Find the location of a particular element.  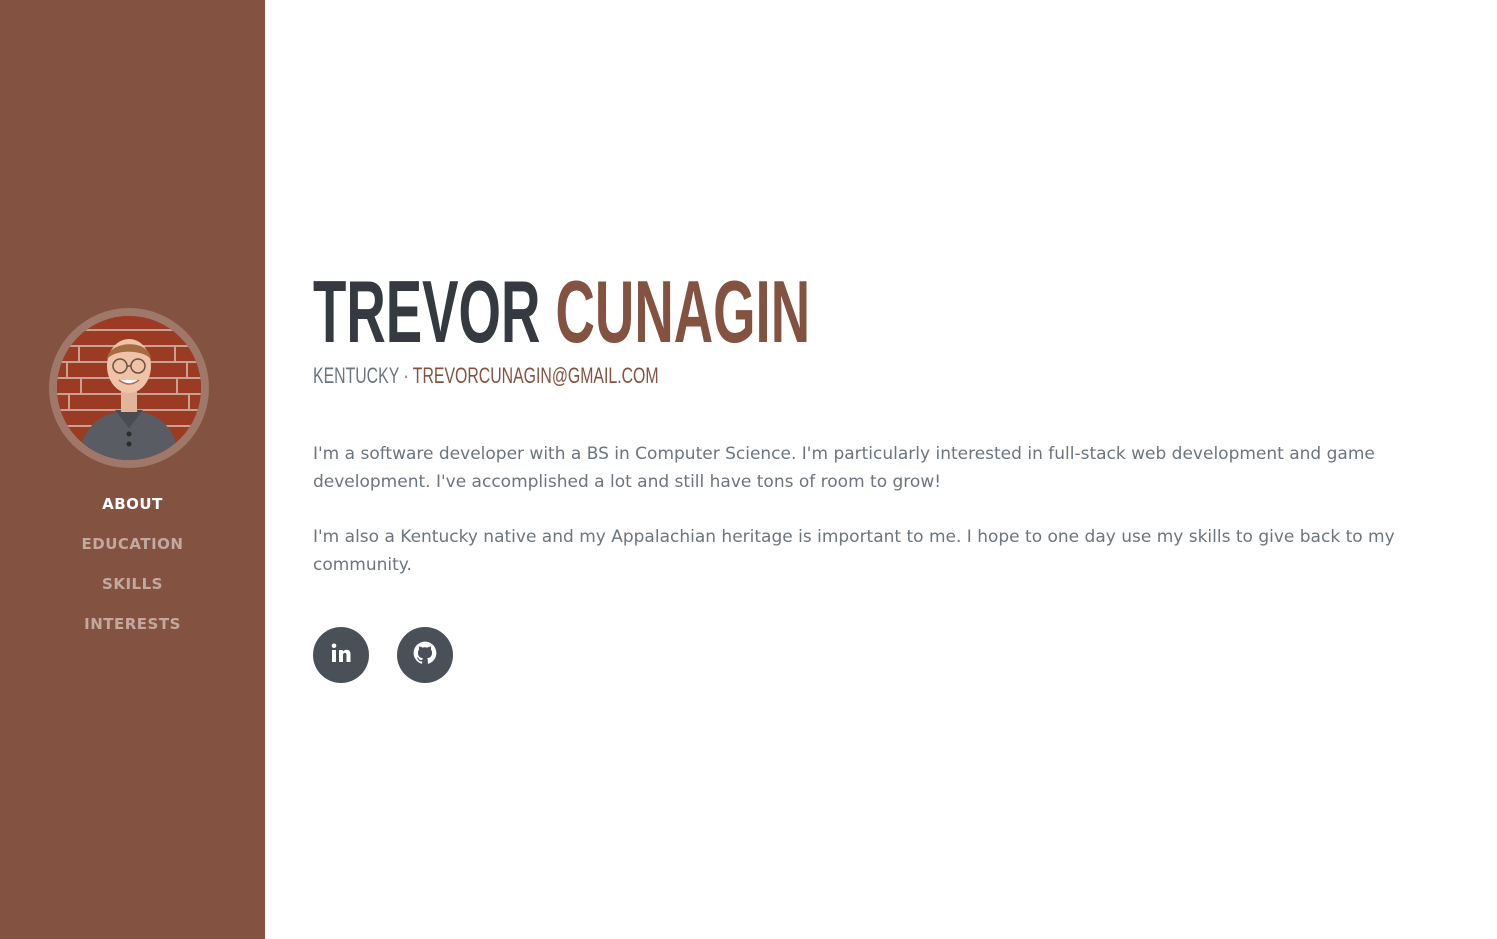

nav-item-education: EDUCATION is located at coordinates (132, 548).